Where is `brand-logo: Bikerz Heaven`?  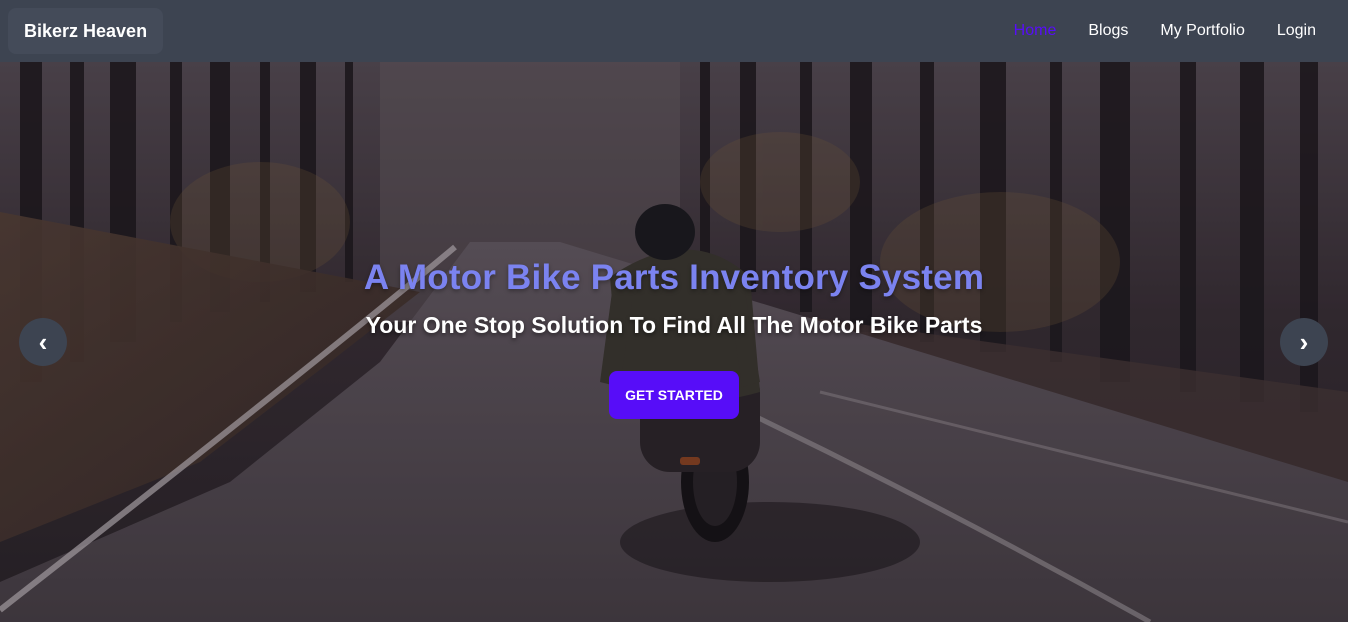
brand-logo: Bikerz Heaven is located at coordinates (86, 31).